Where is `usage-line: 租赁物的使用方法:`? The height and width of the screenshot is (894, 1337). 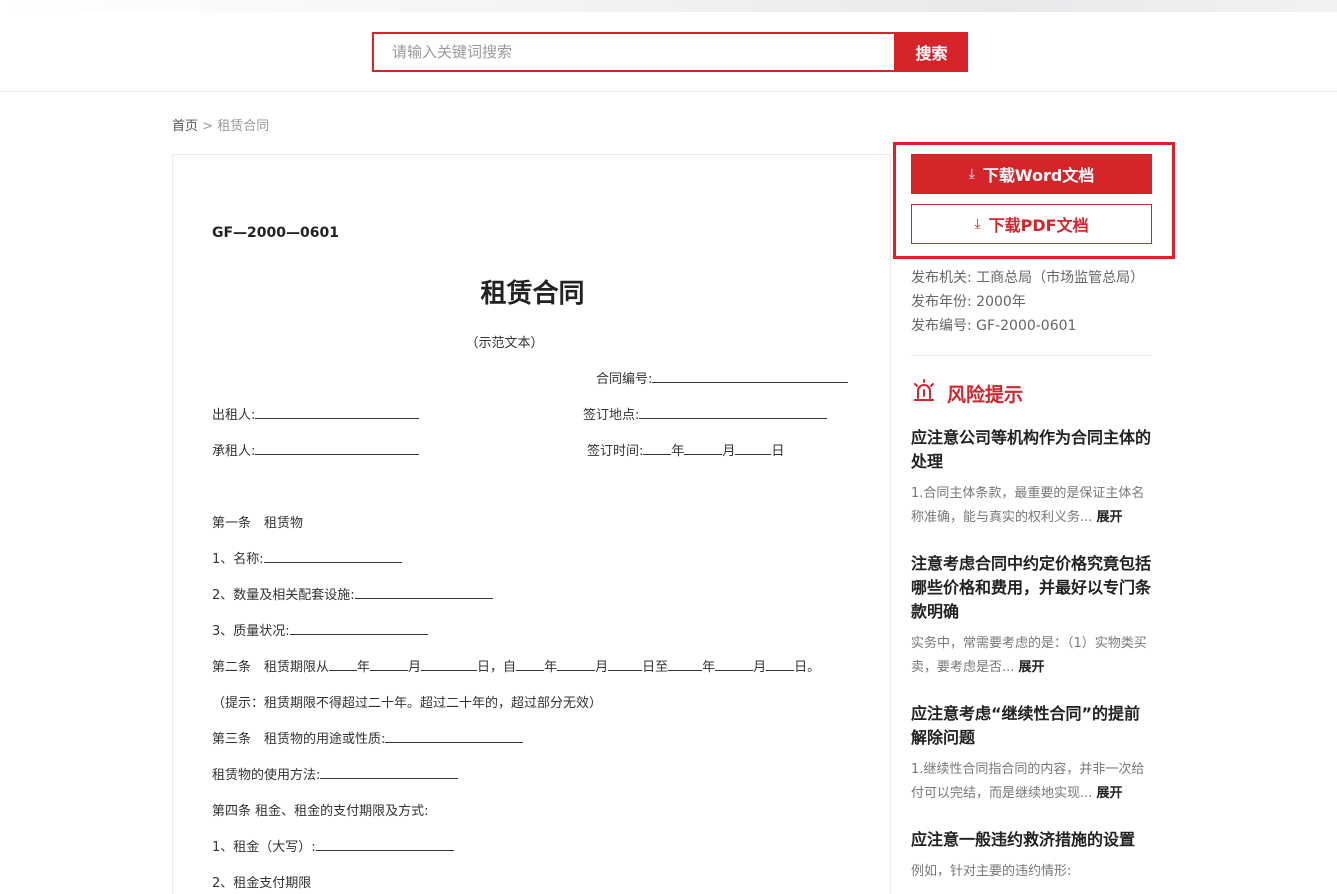 usage-line: 租赁物的使用方法: is located at coordinates (335, 773).